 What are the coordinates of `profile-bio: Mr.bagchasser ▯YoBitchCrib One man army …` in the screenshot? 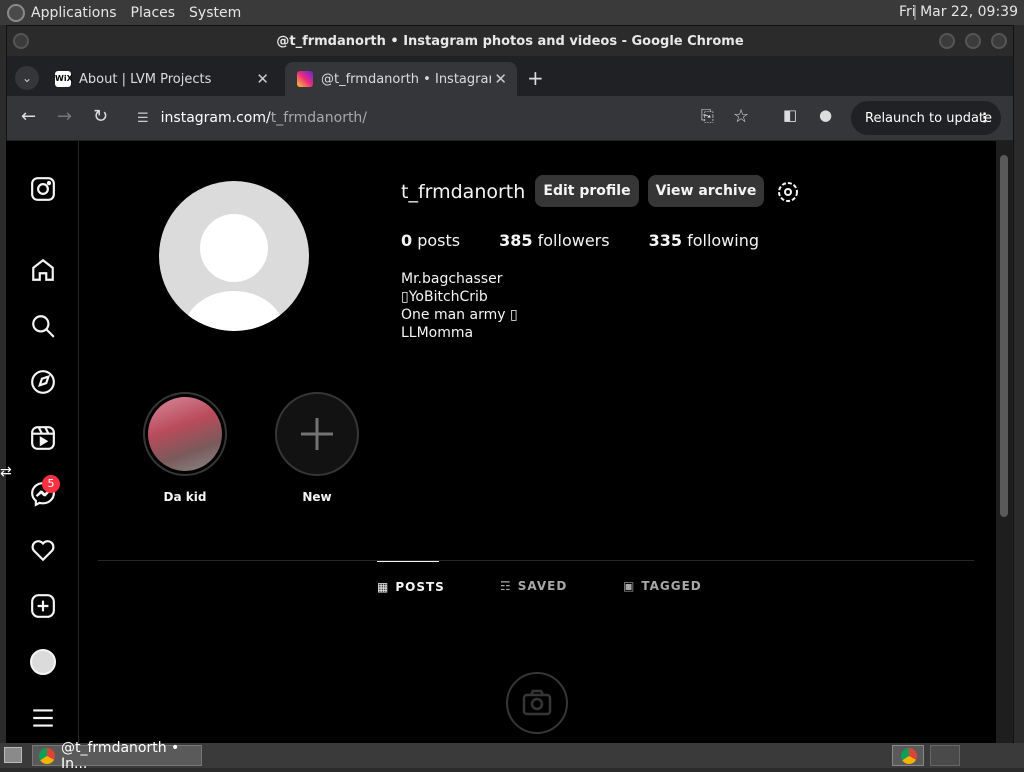 It's located at (459, 306).